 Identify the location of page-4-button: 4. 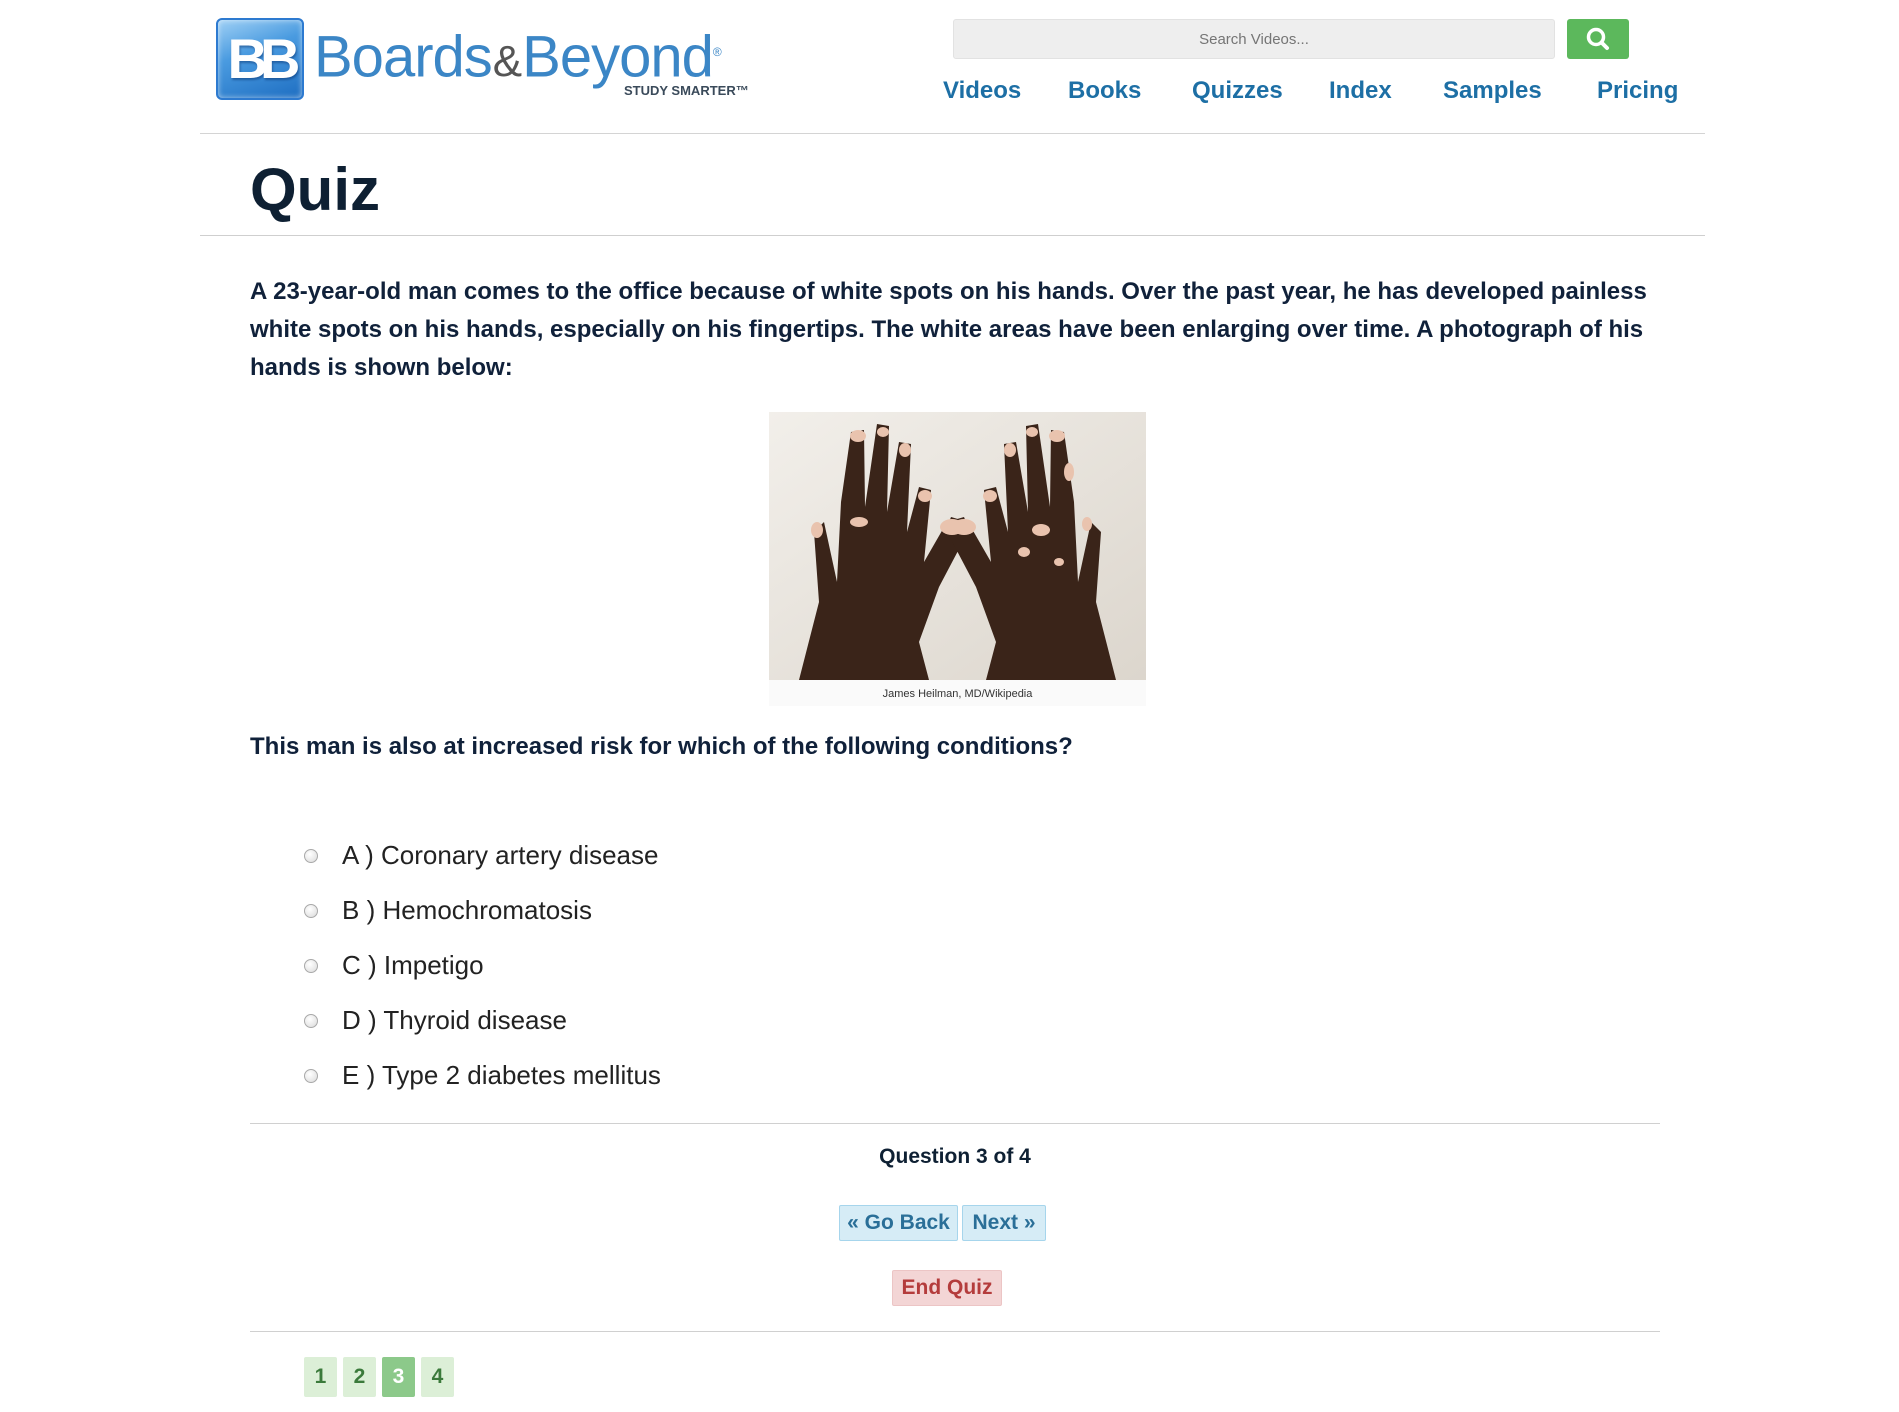
(437, 1377).